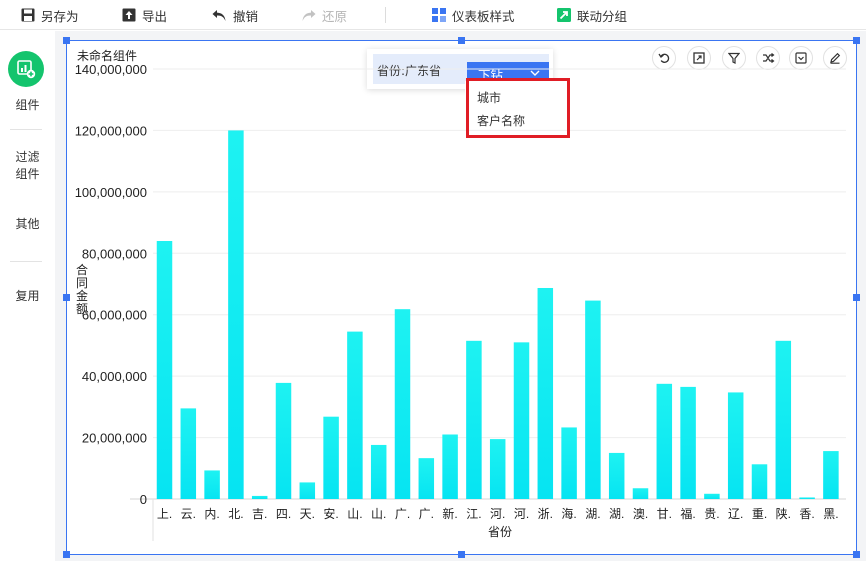  I want to click on y-axis-label: 合同金额, so click(82, 289).